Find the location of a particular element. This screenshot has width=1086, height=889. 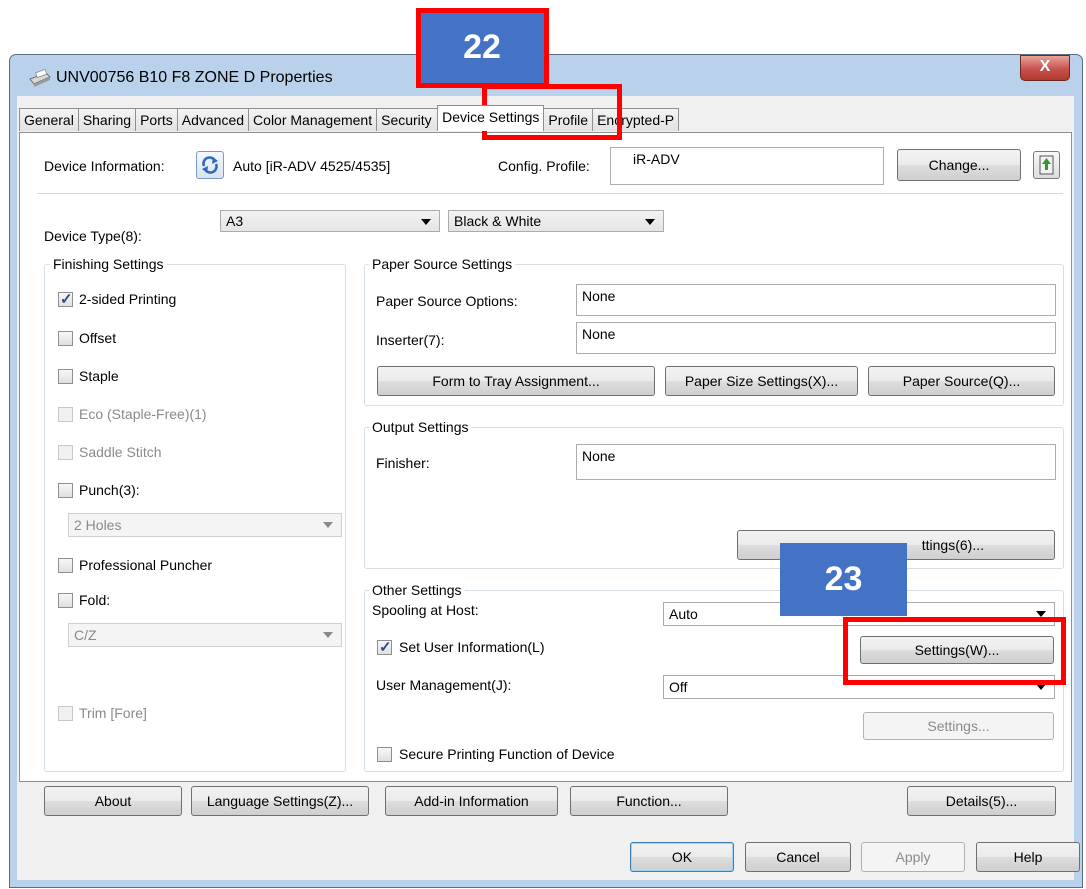

eco-checkbox is located at coordinates (65, 414).